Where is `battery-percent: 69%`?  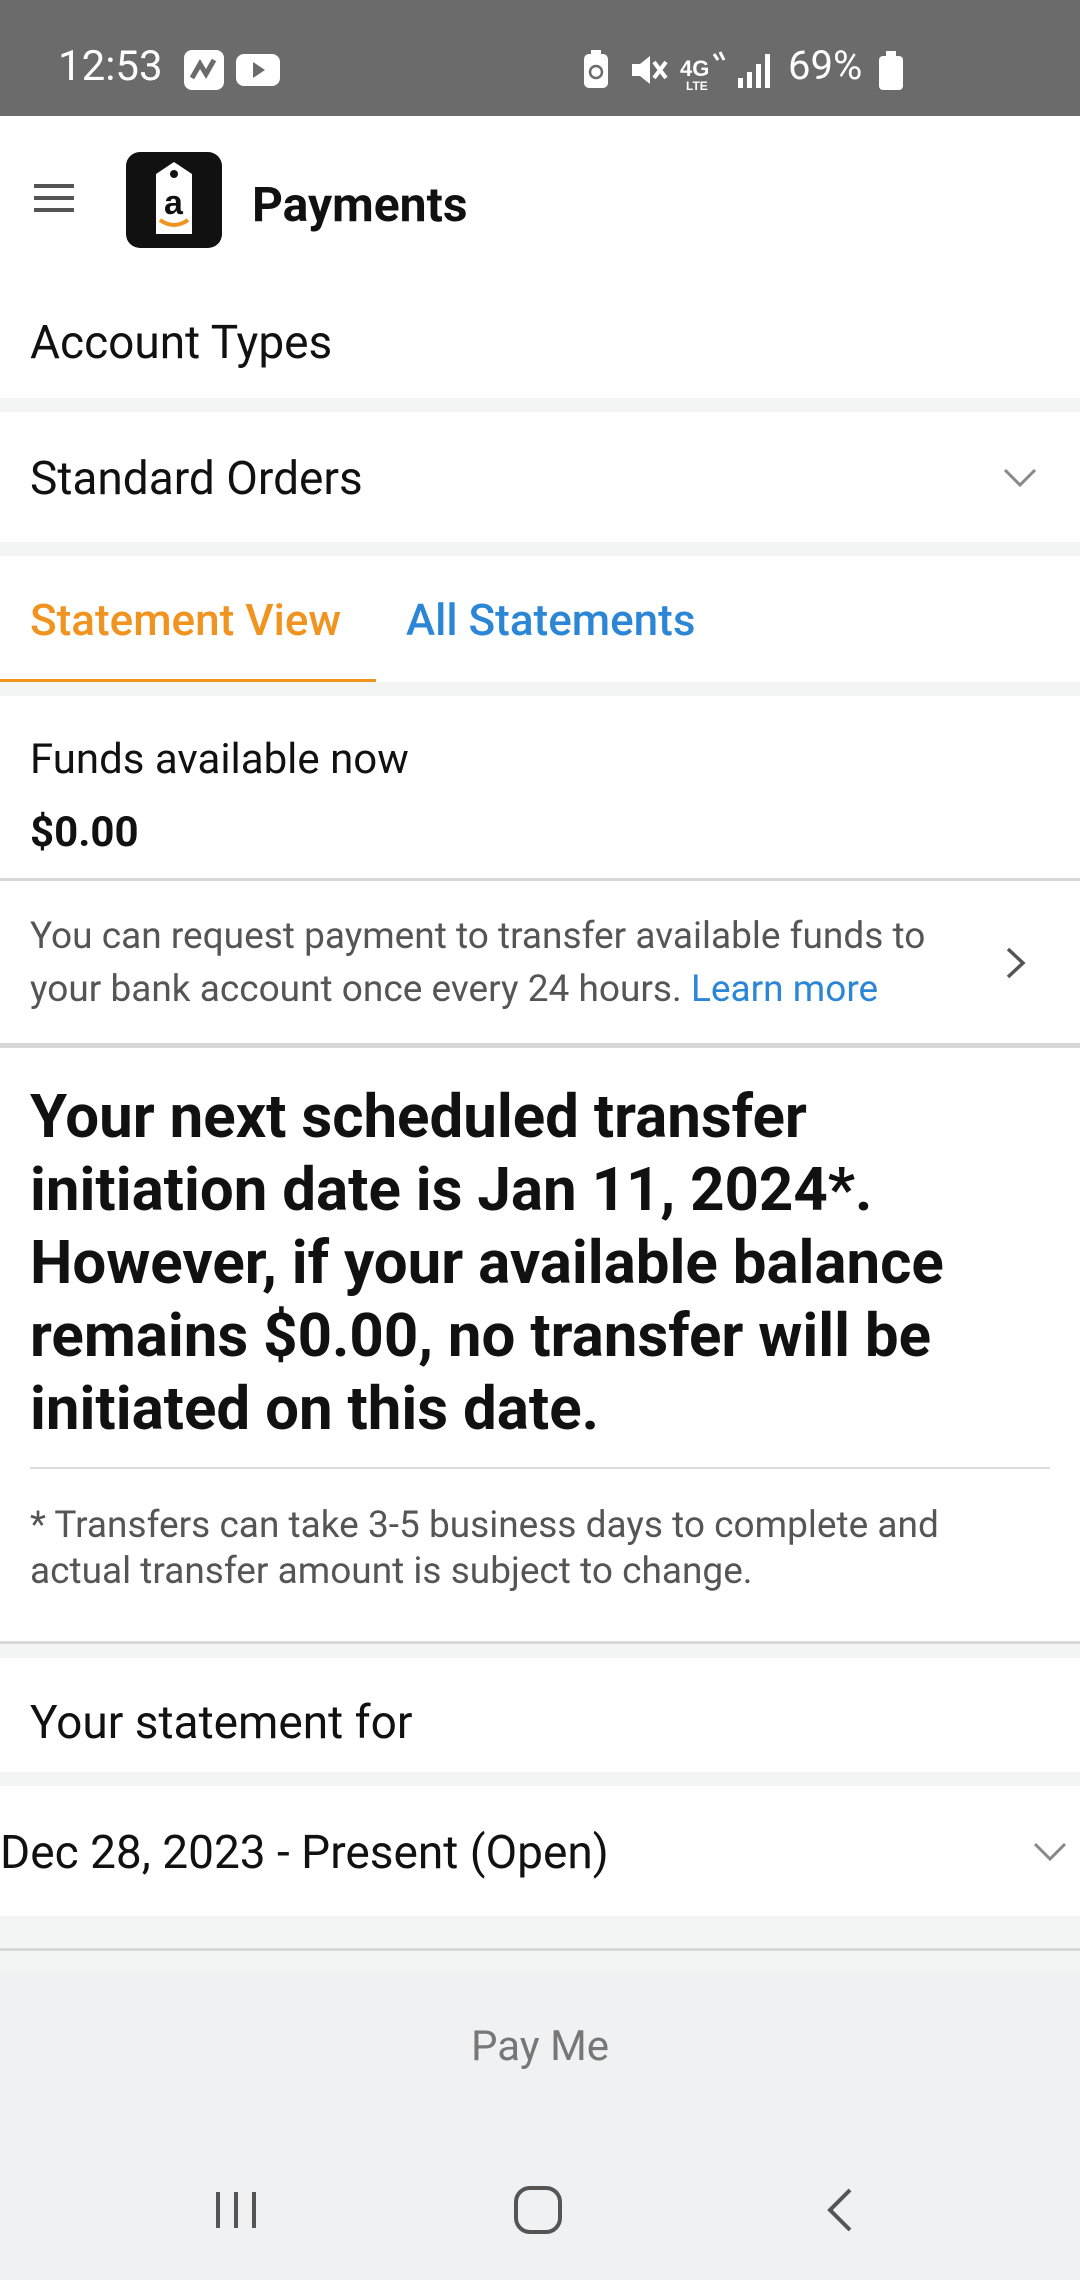 battery-percent: 69% is located at coordinates (825, 65).